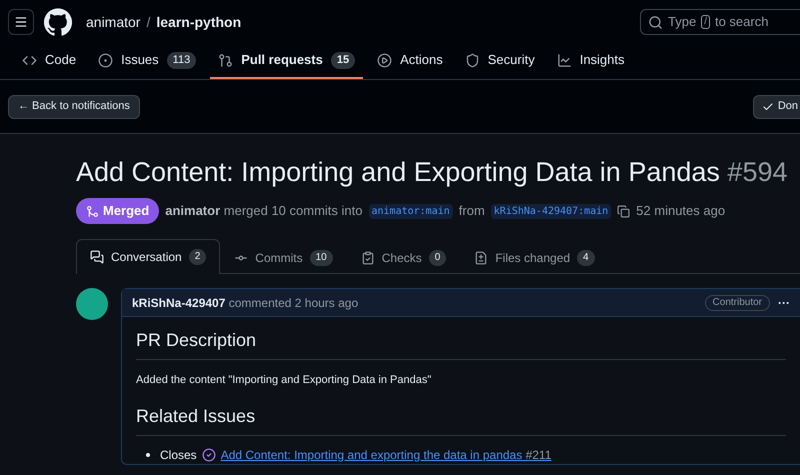  What do you see at coordinates (471, 211) in the screenshot?
I see `merge-summary: from` at bounding box center [471, 211].